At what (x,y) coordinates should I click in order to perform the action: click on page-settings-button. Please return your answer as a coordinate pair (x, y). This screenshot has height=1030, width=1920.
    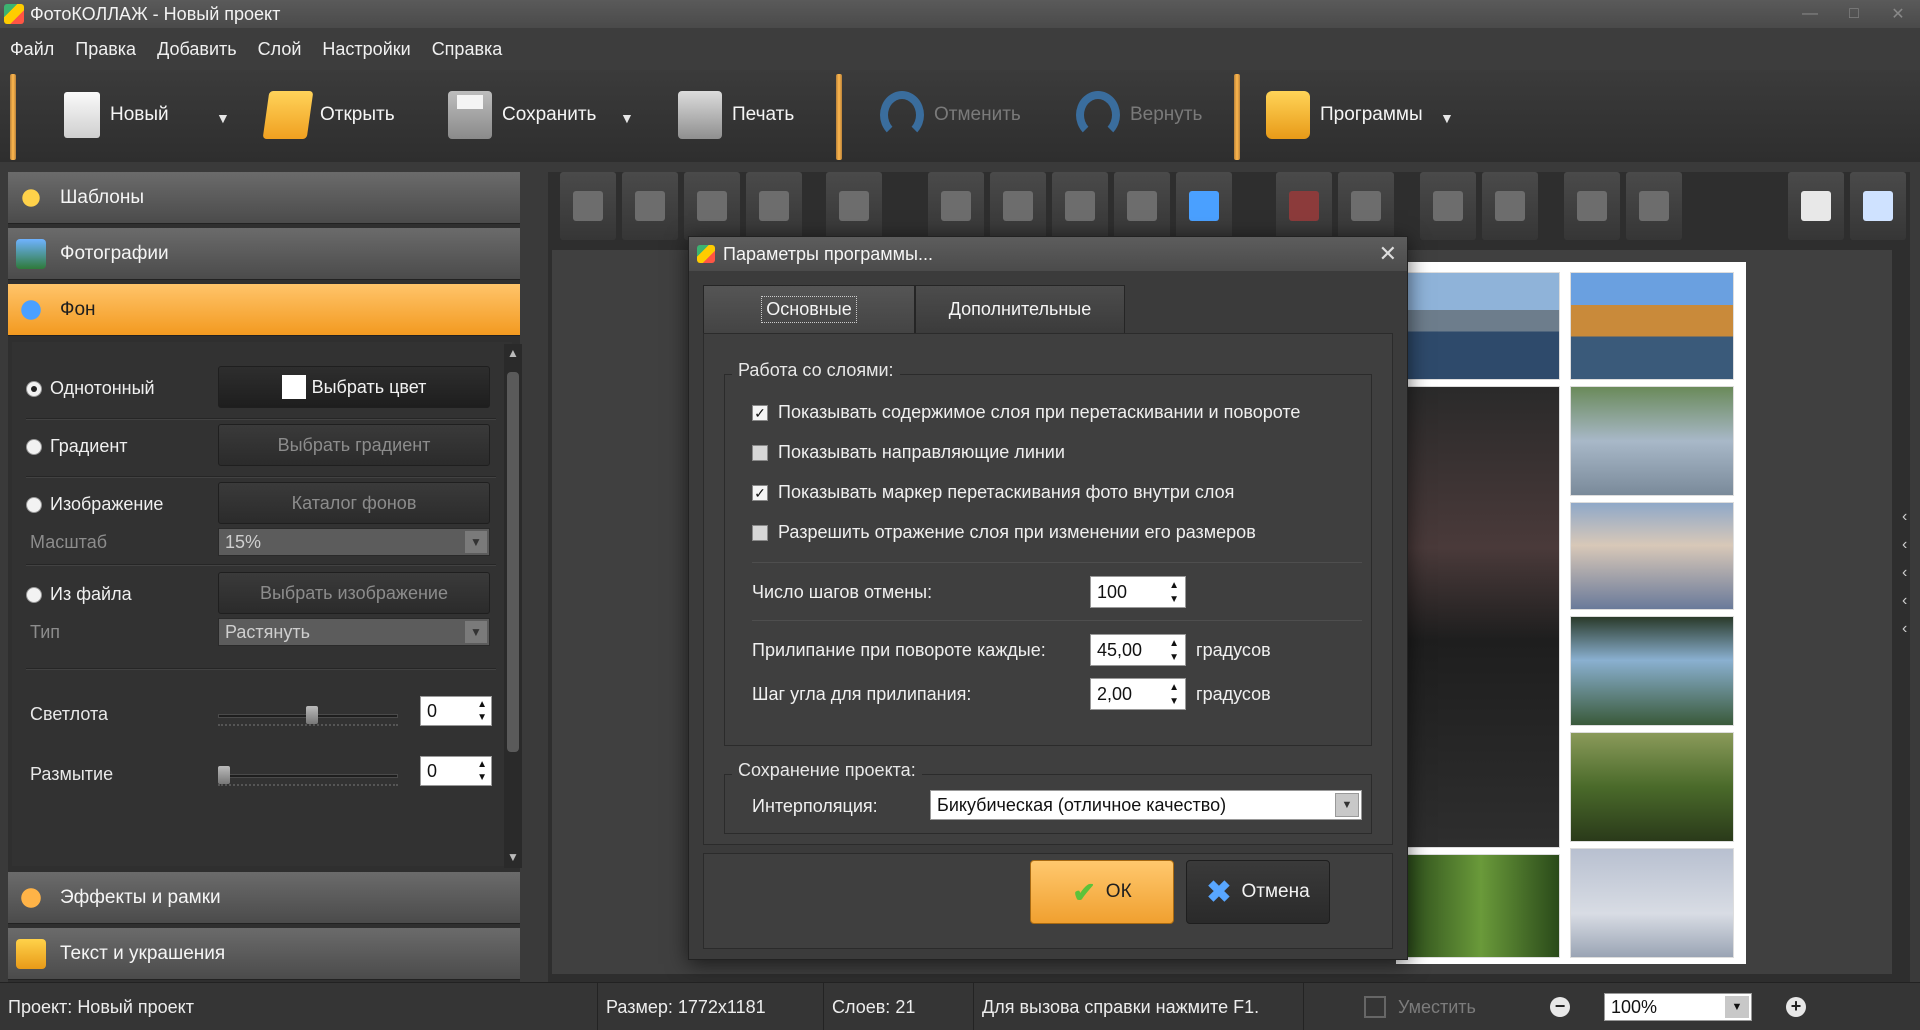
    Looking at the image, I should click on (1878, 206).